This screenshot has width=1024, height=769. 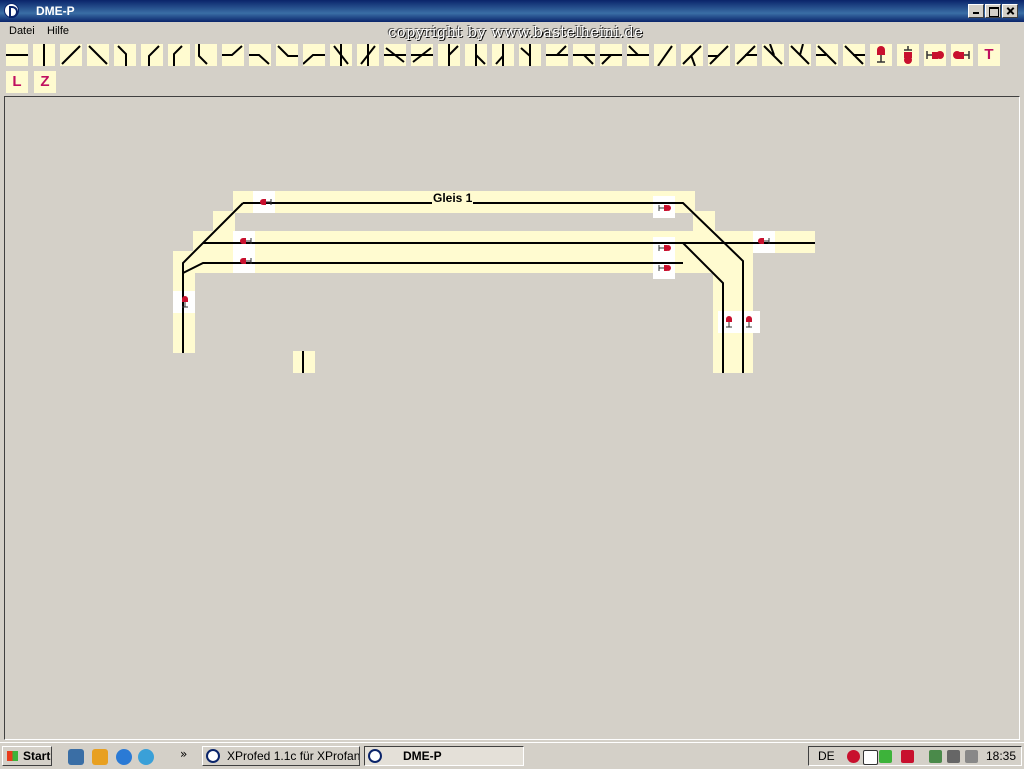 What do you see at coordinates (124, 757) in the screenshot?
I see `browser-icon` at bounding box center [124, 757].